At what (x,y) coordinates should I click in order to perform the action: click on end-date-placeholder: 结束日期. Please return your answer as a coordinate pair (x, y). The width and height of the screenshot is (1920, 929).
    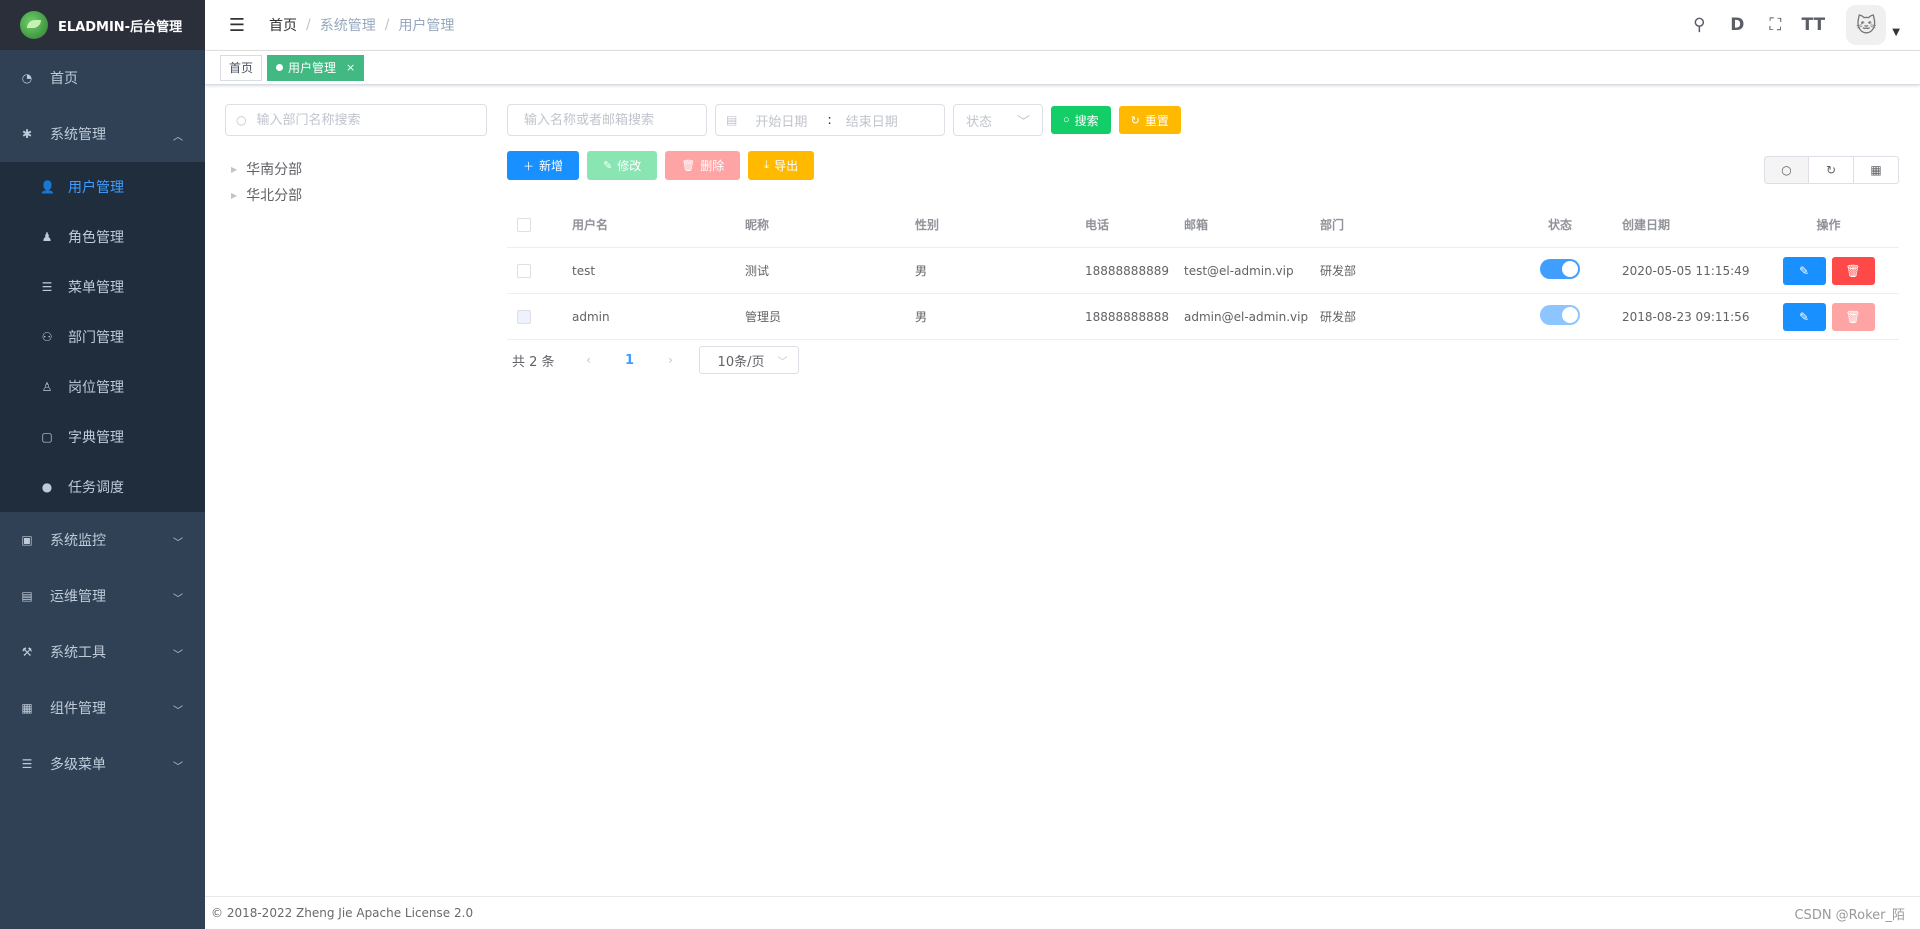
    Looking at the image, I should click on (872, 120).